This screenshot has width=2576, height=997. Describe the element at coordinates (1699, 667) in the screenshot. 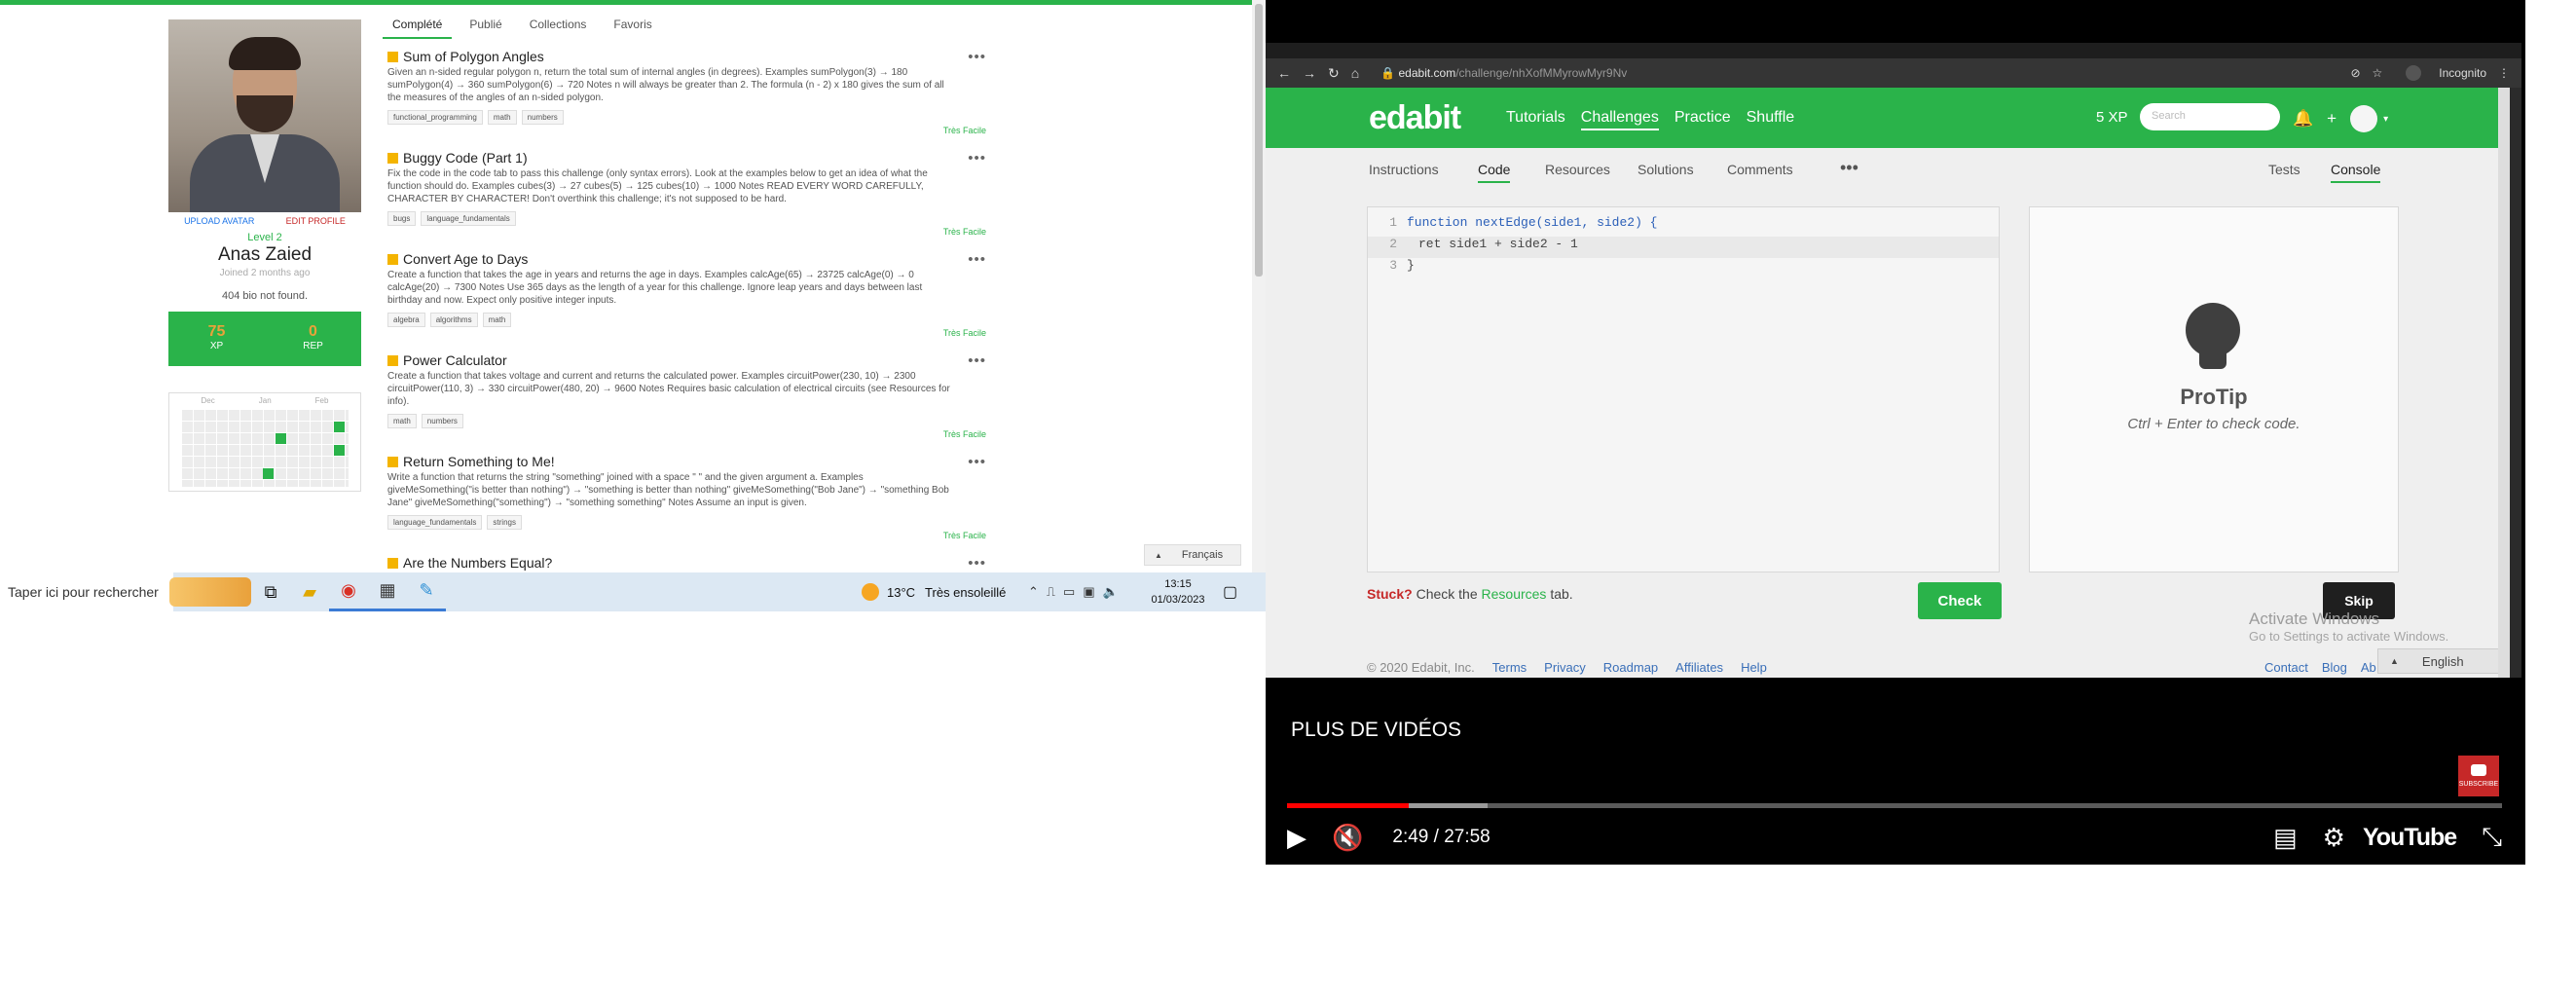

I see `footer-affiliates: Affiliates` at that location.